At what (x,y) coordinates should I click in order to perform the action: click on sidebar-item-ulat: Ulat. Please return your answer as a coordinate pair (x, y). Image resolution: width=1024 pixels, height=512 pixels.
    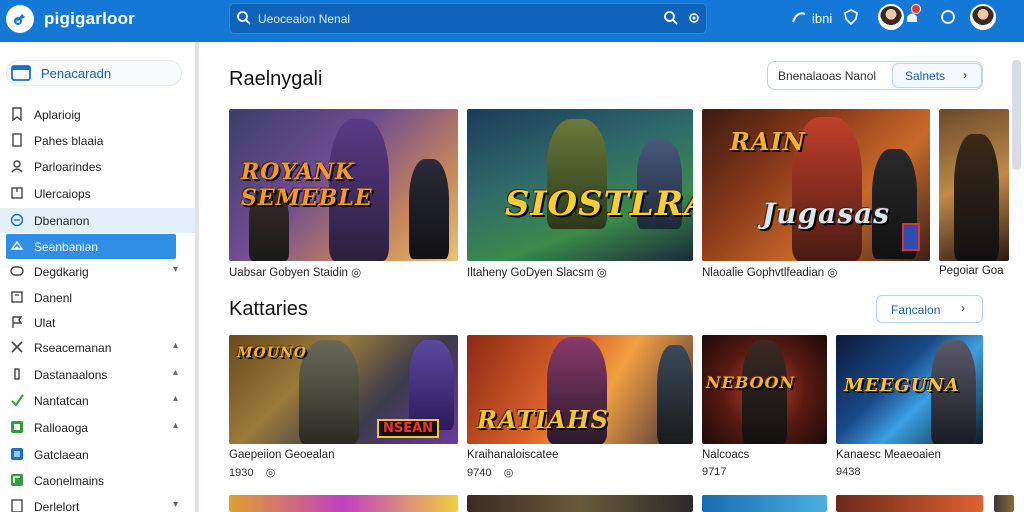
    Looking at the image, I should click on (97, 322).